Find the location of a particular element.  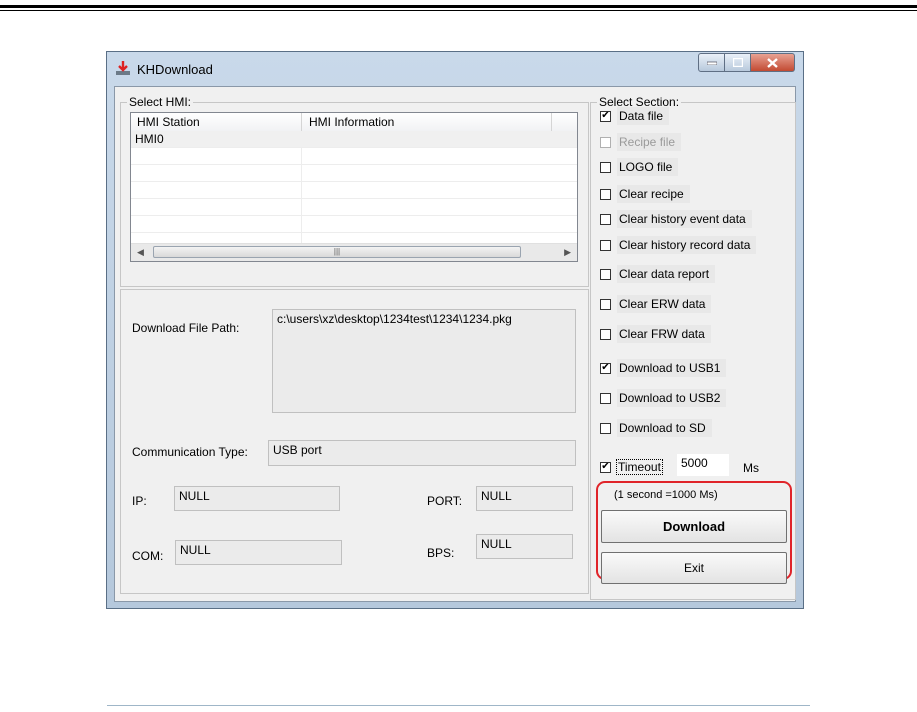

checkbox-clear-history-event: Clear history event data is located at coordinates (676, 219).